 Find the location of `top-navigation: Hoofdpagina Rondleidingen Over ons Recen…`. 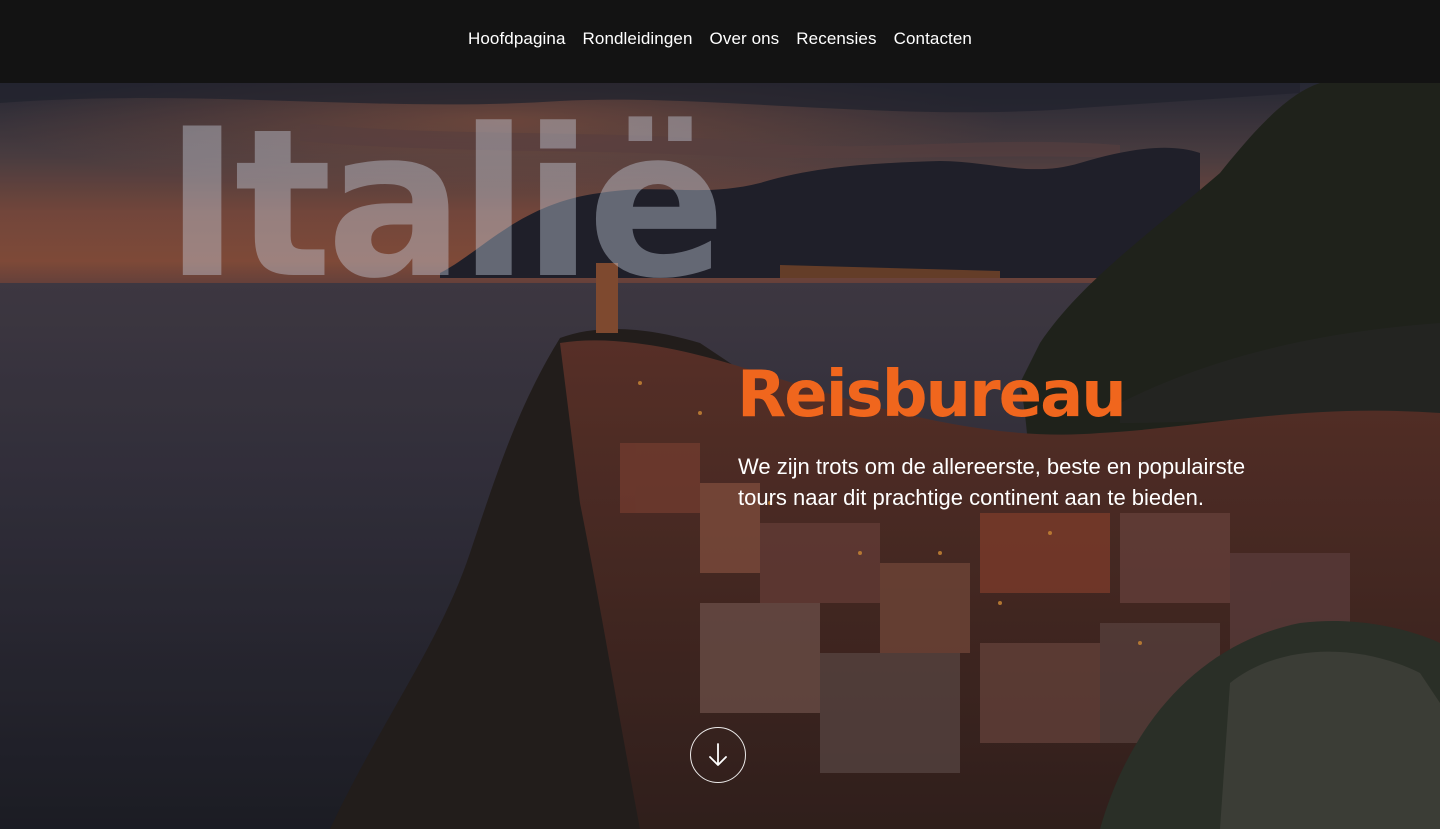

top-navigation: Hoofdpagina Rondleidingen Over ons Recen… is located at coordinates (720, 41).